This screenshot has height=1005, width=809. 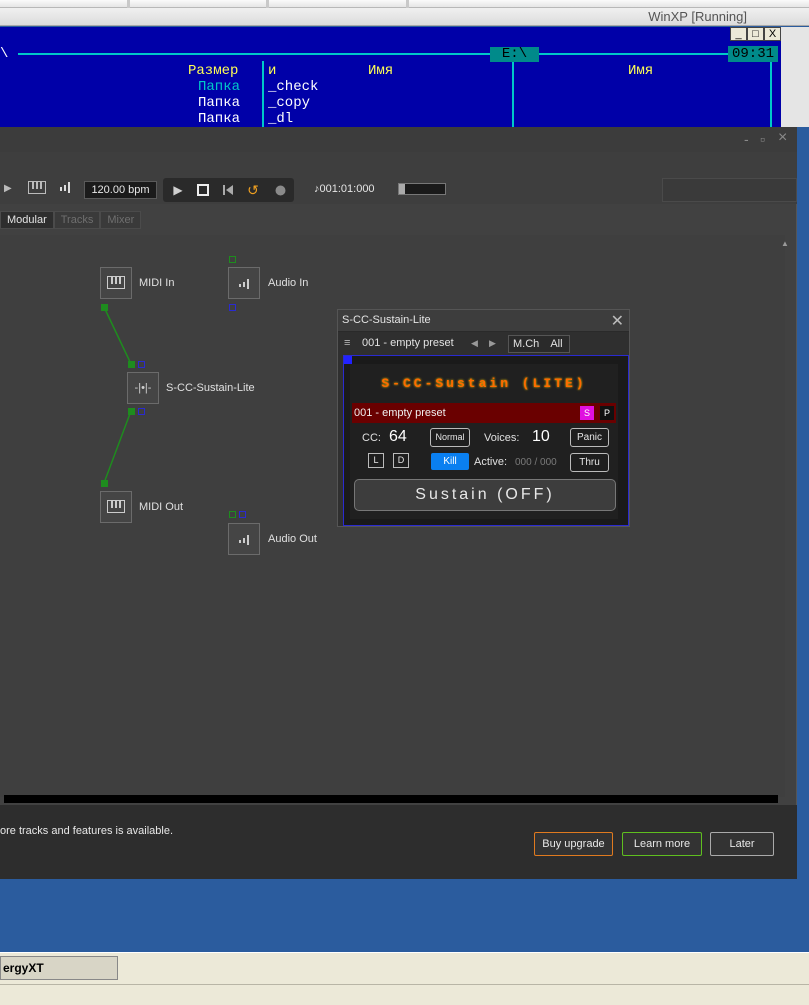 I want to click on midi-channel-field: M.Ch All, so click(x=539, y=344).